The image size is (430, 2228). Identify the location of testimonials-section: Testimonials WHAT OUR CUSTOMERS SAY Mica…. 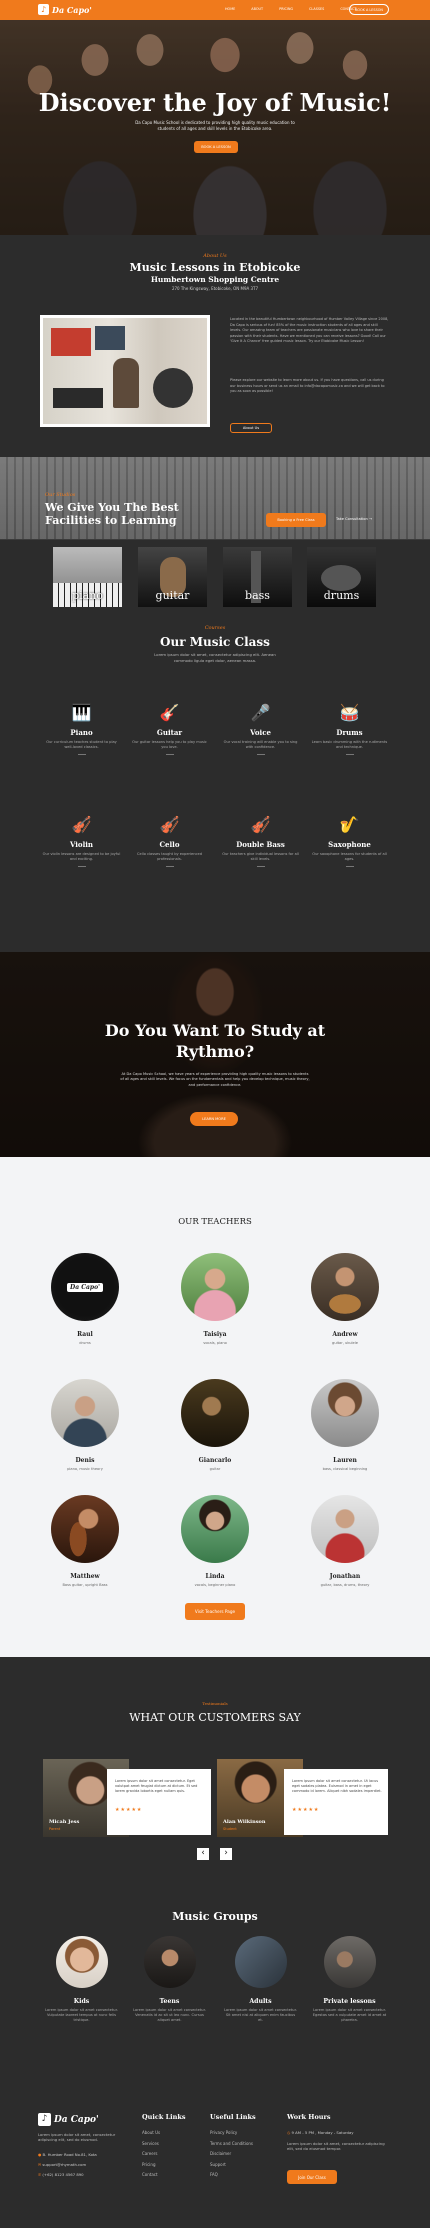
(215, 1783).